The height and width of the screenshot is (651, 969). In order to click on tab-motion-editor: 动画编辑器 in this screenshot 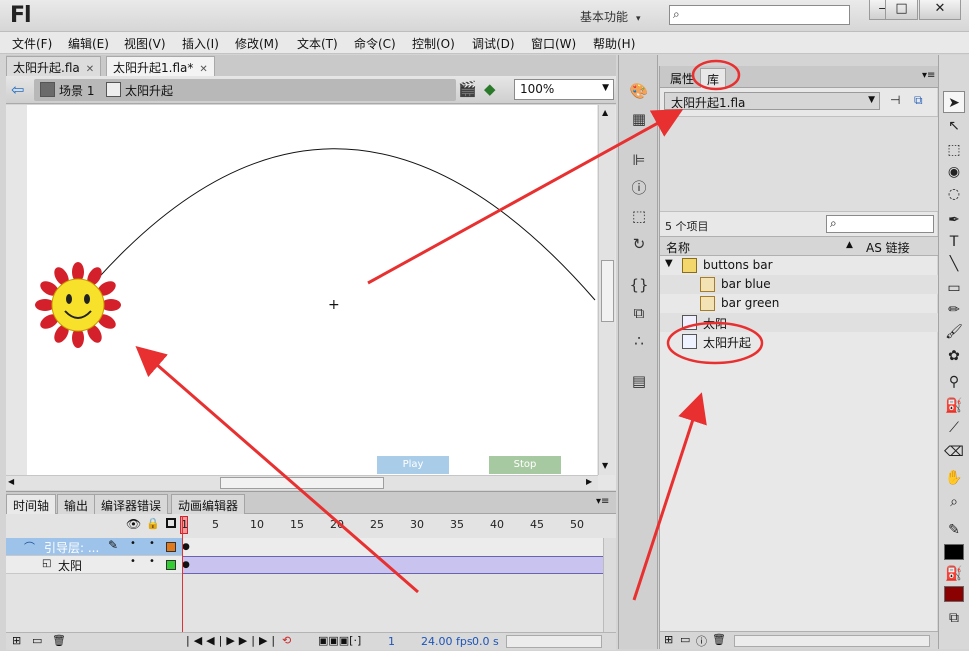, I will do `click(208, 504)`.